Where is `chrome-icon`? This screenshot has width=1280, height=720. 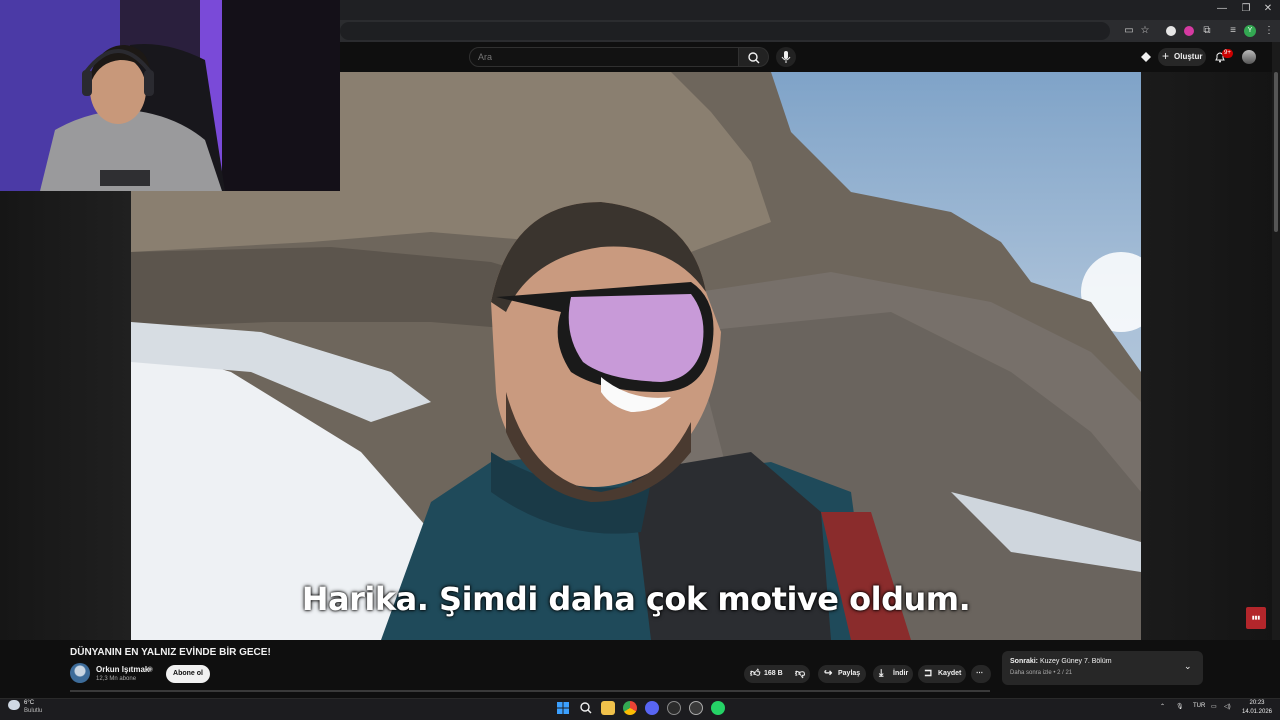
chrome-icon is located at coordinates (630, 708).